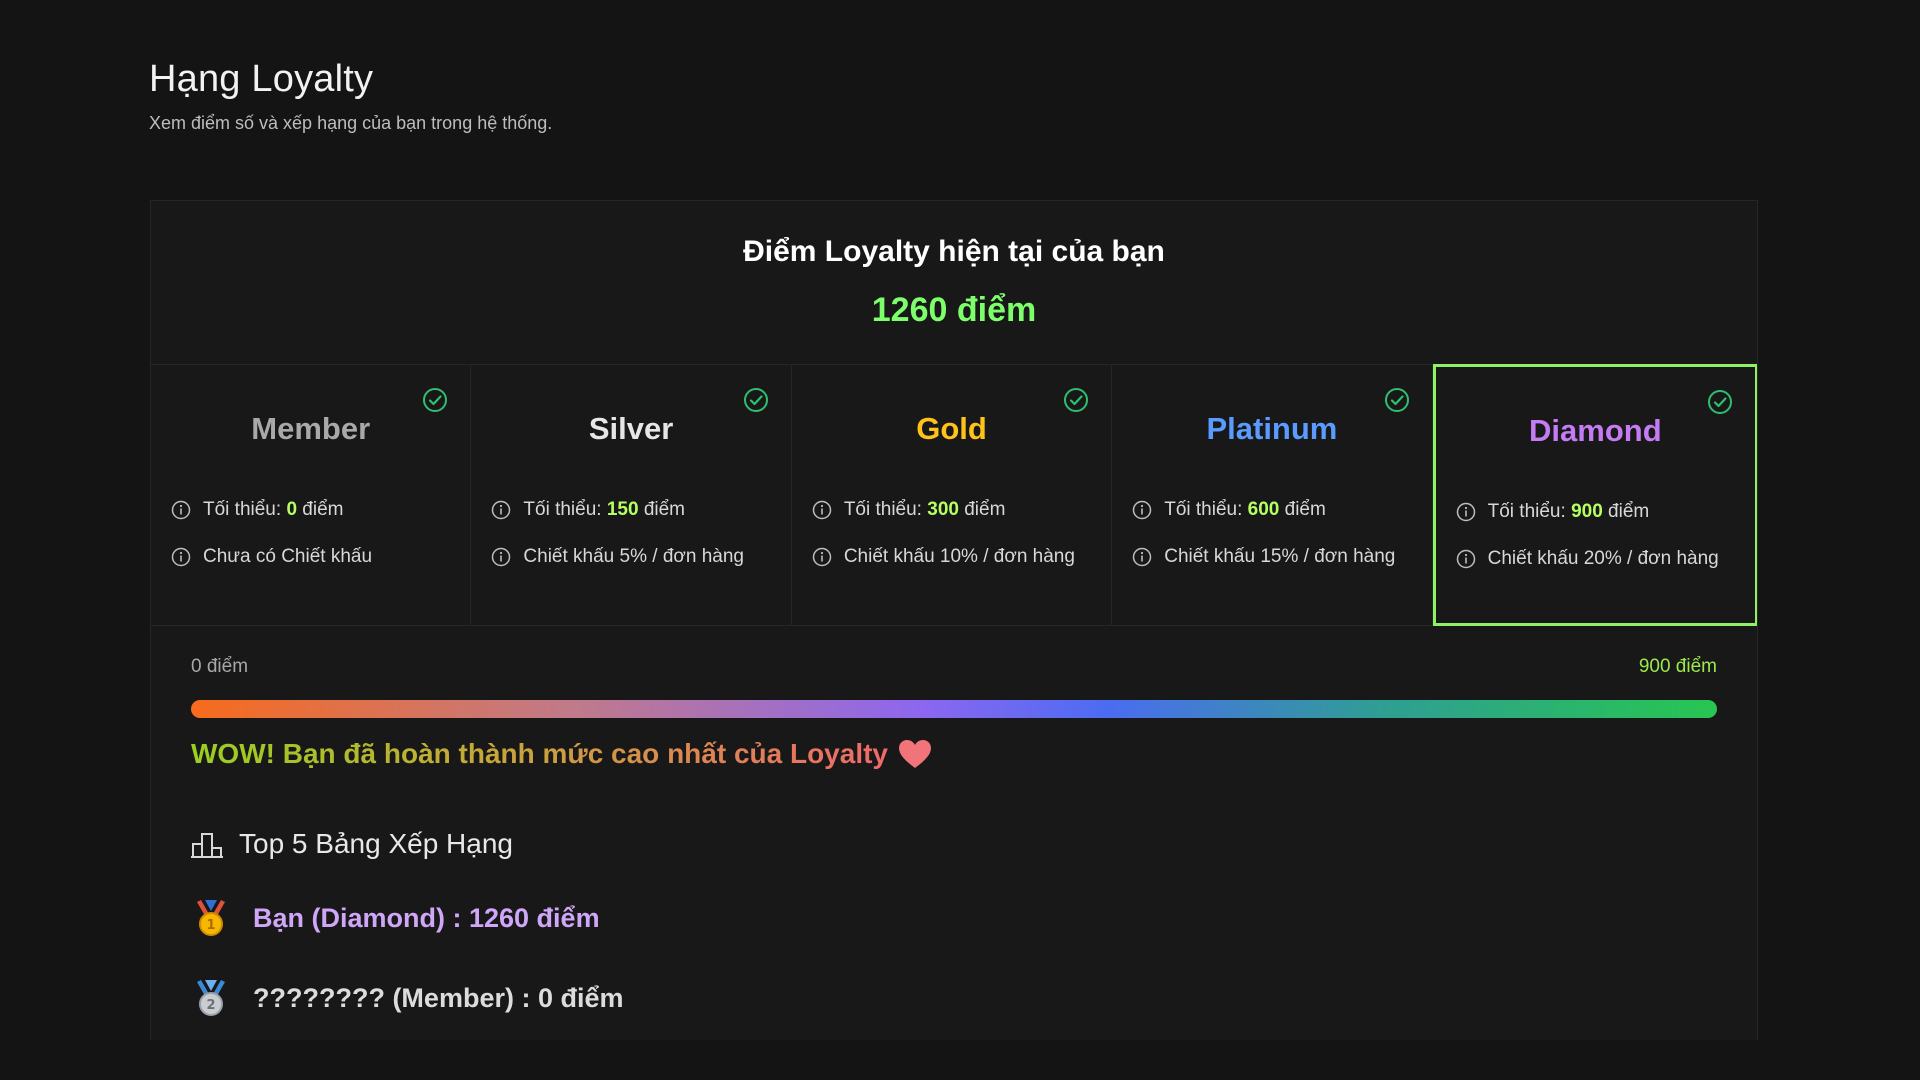 The width and height of the screenshot is (1920, 1080). What do you see at coordinates (1263, 509) in the screenshot?
I see `tier-min-value: 600` at bounding box center [1263, 509].